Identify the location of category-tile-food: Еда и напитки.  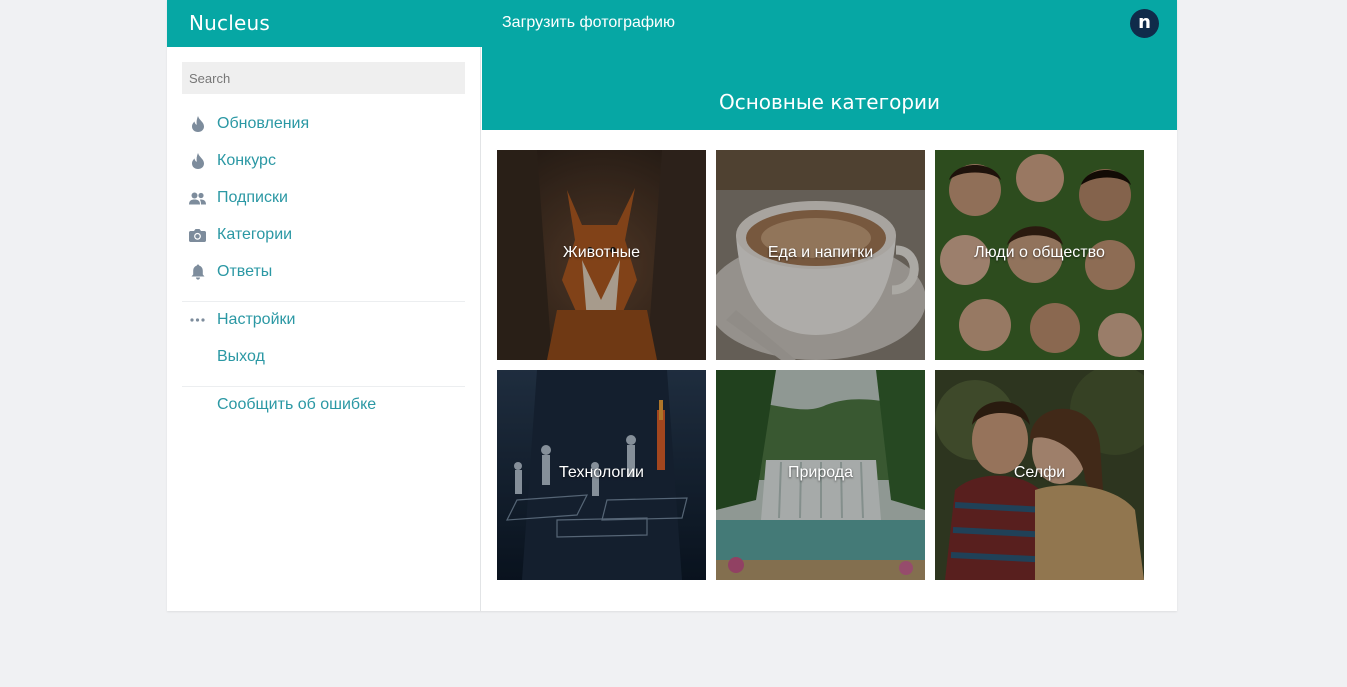
(820, 255).